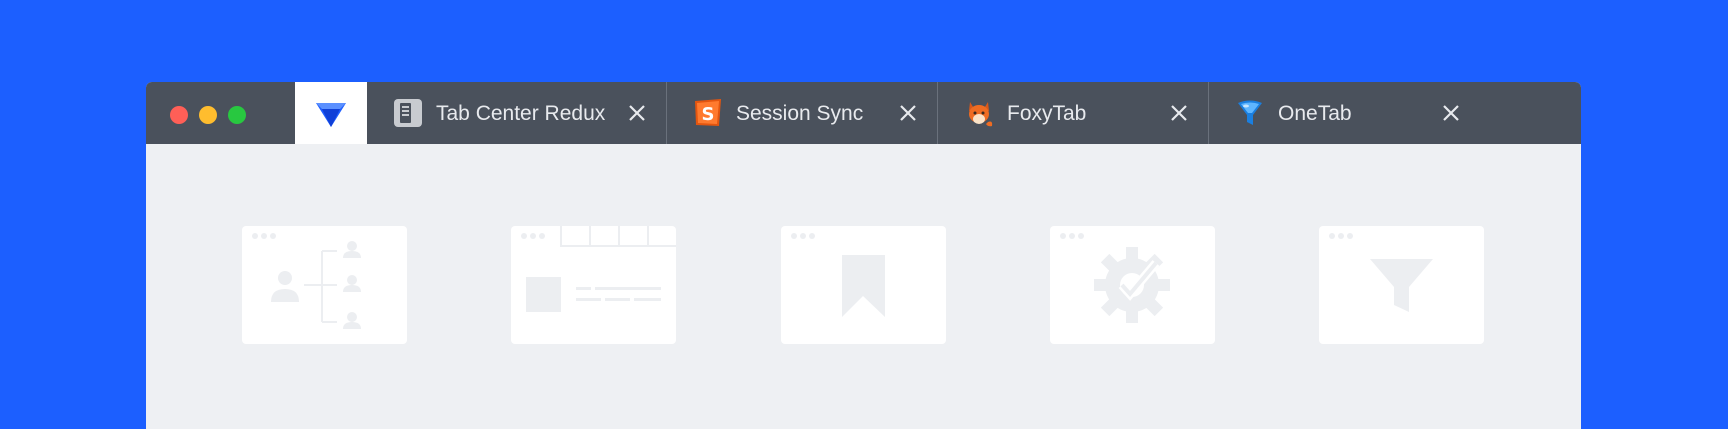 Image resolution: width=1728 pixels, height=429 pixels. I want to click on funnel-icon, so click(1250, 112).